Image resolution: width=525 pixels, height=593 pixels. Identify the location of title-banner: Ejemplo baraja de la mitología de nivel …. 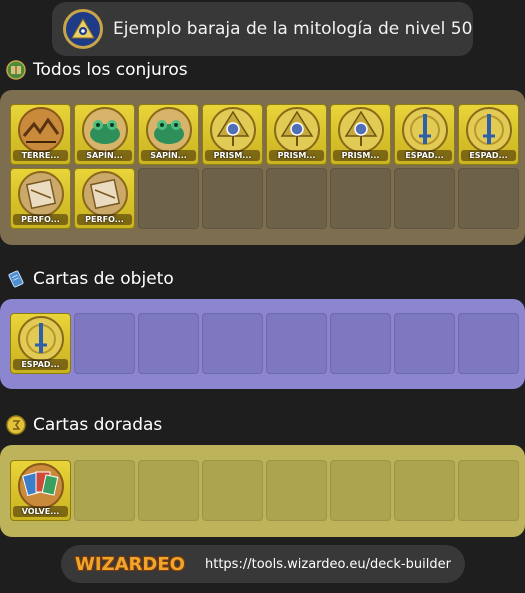
(262, 29).